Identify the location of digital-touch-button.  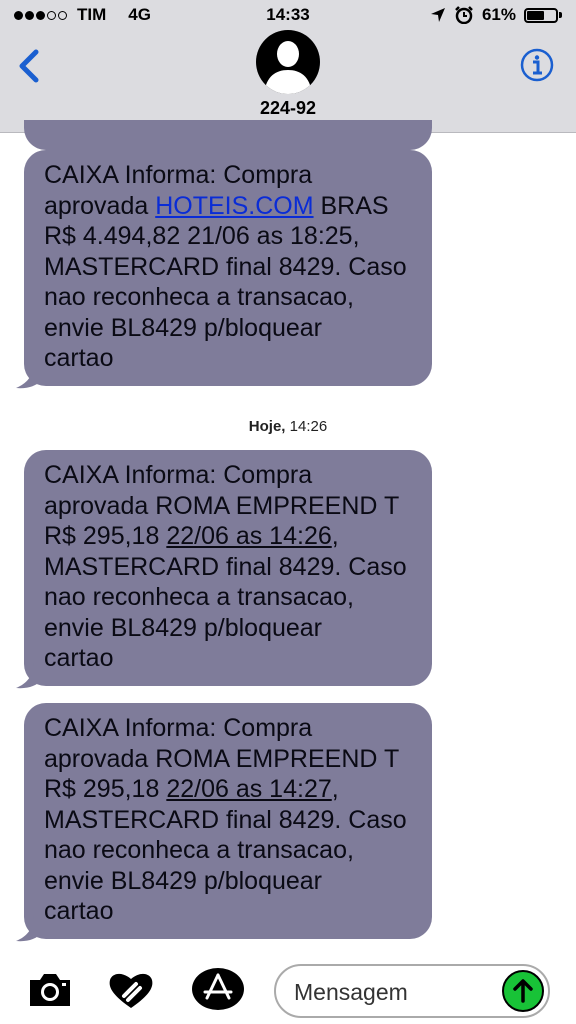
(131, 992).